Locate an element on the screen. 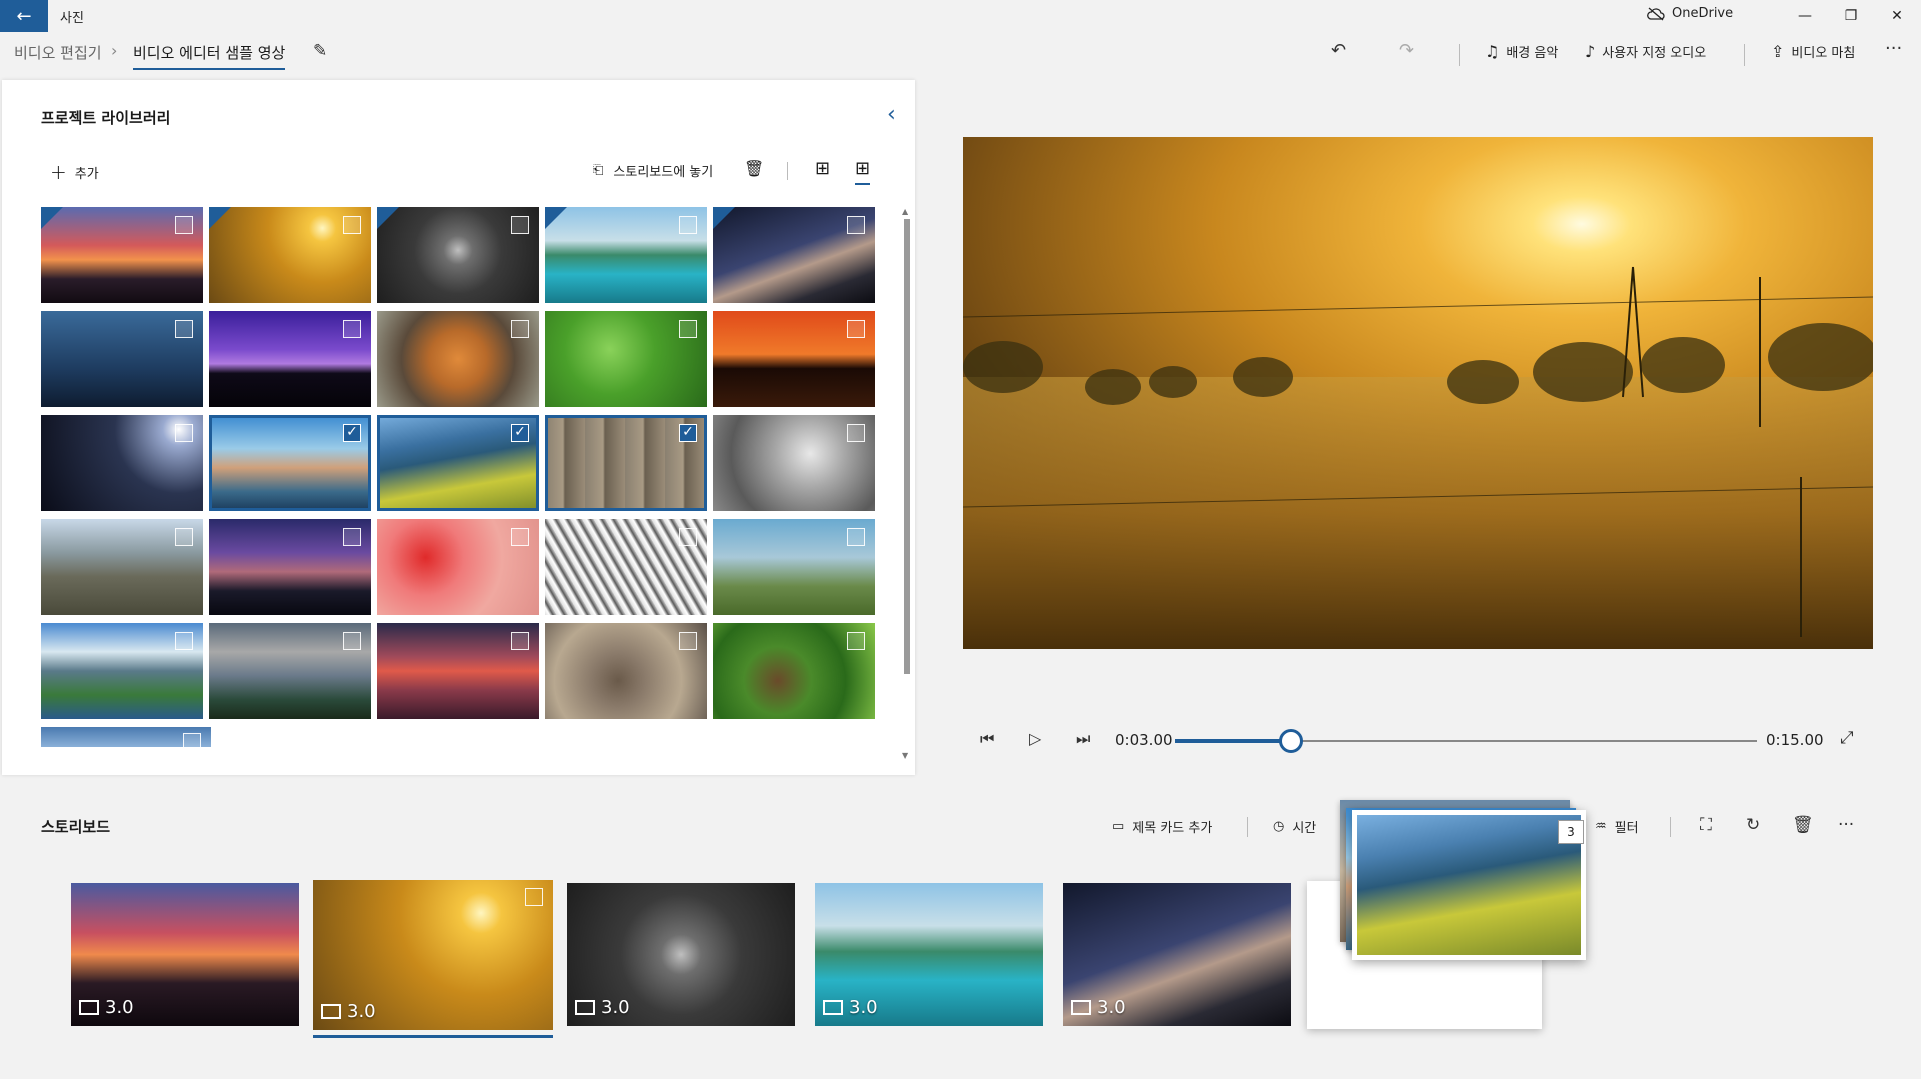 Image resolution: width=1921 pixels, height=1079 pixels. fullscreen-icon: ⤢ is located at coordinates (1847, 738).